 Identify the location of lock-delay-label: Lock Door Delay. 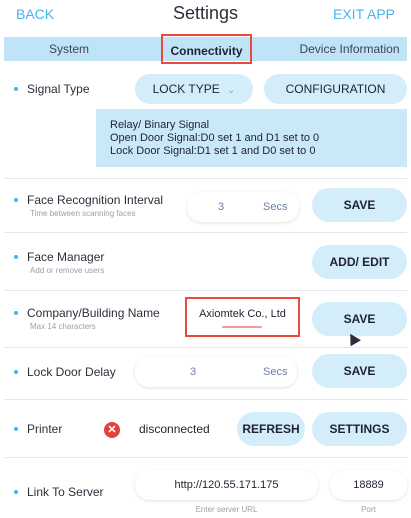
(65, 372).